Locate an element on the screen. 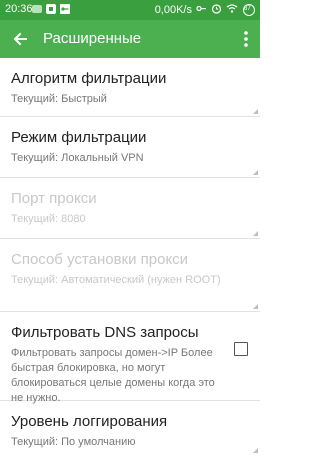  setting-title: Фильтровать DNS запросы is located at coordinates (105, 332).